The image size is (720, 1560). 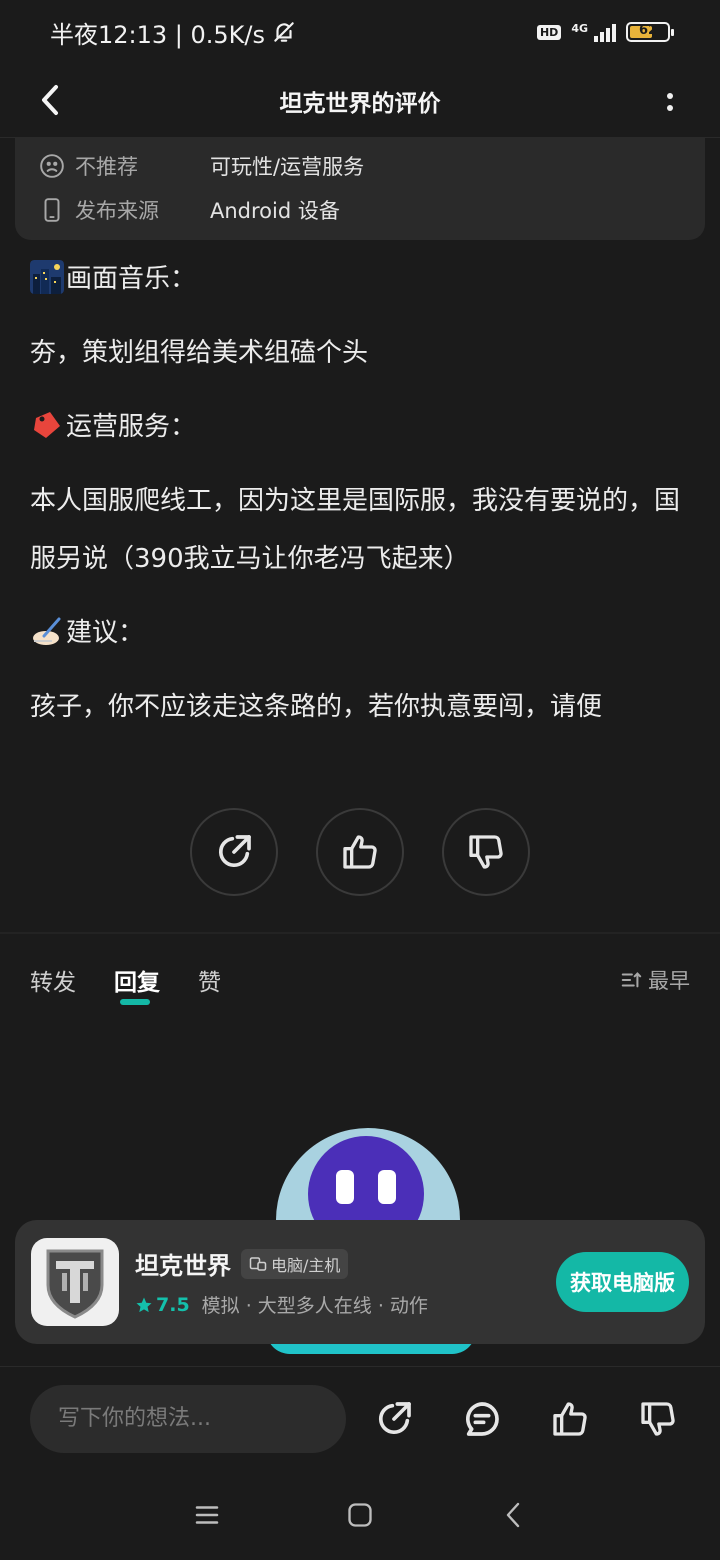 What do you see at coordinates (360, 210) in the screenshot?
I see `info-row-source: 发布来源 Android 设备` at bounding box center [360, 210].